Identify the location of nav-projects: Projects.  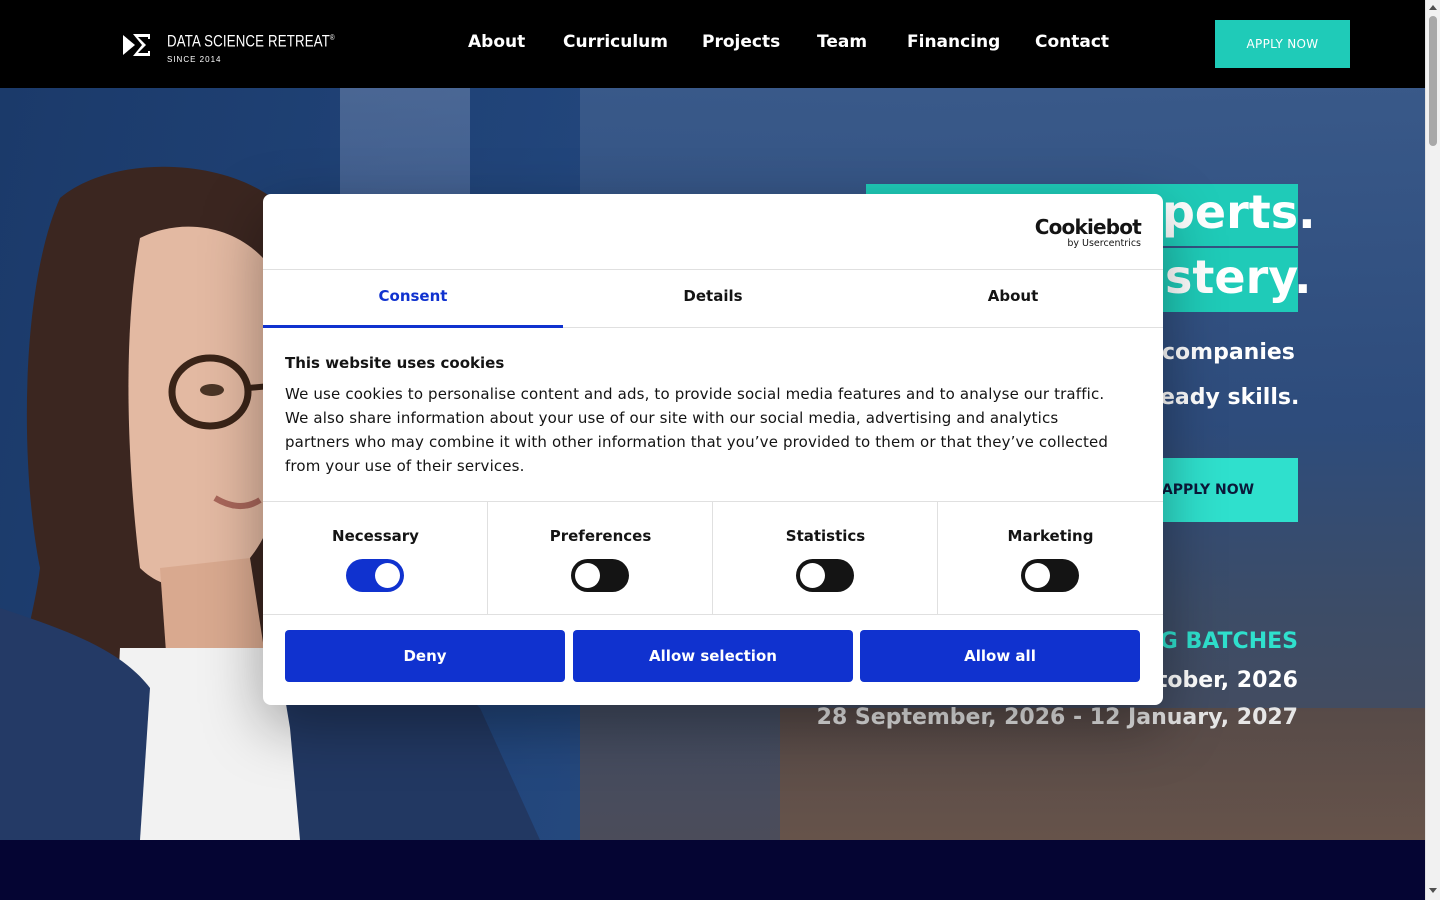
(741, 42).